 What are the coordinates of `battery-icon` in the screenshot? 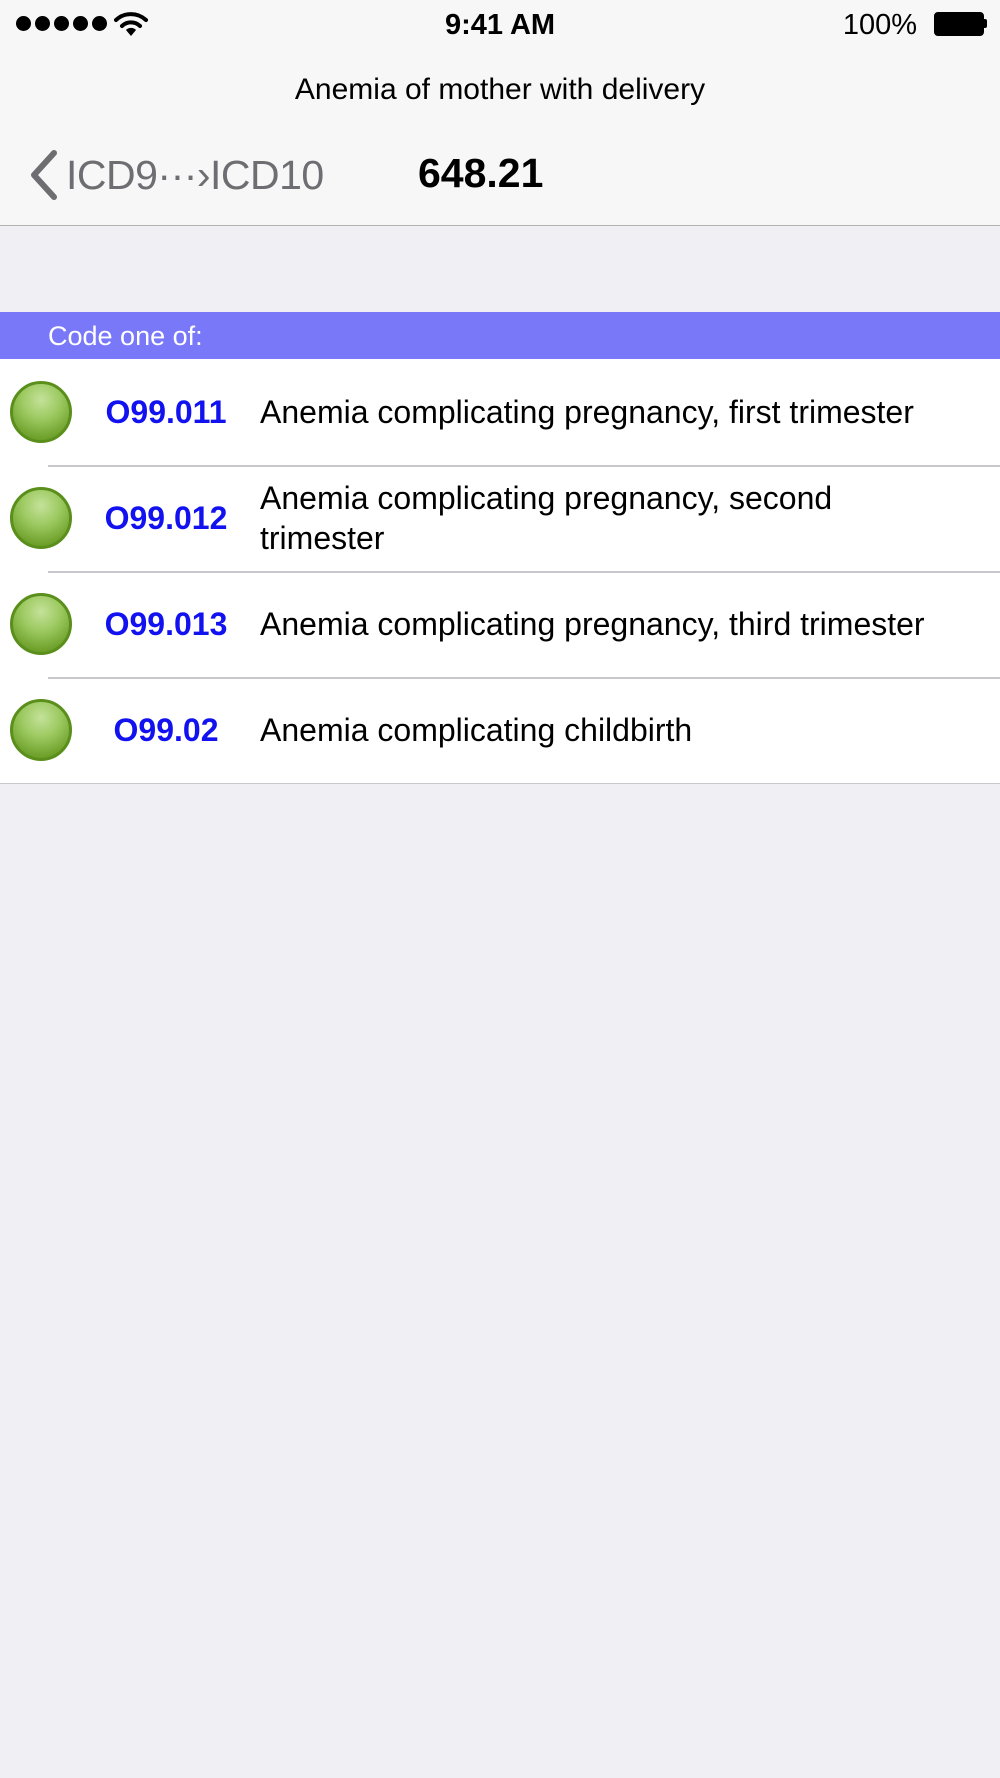 It's located at (960, 24).